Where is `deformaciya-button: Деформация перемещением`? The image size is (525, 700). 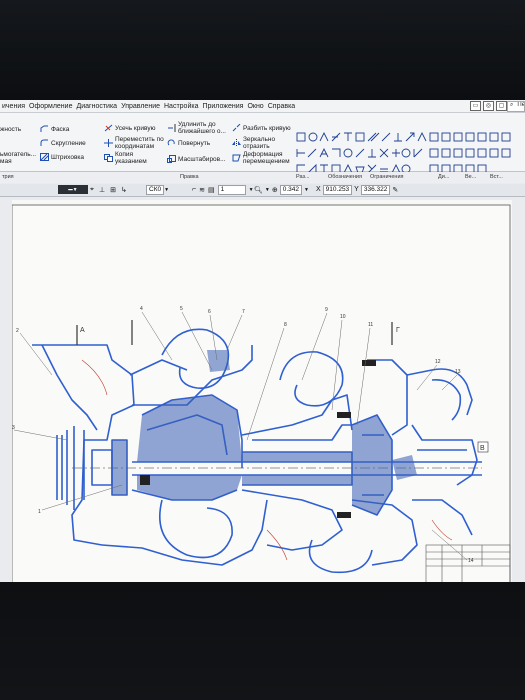 deformaciya-button: Деформация перемещением is located at coordinates (263, 158).